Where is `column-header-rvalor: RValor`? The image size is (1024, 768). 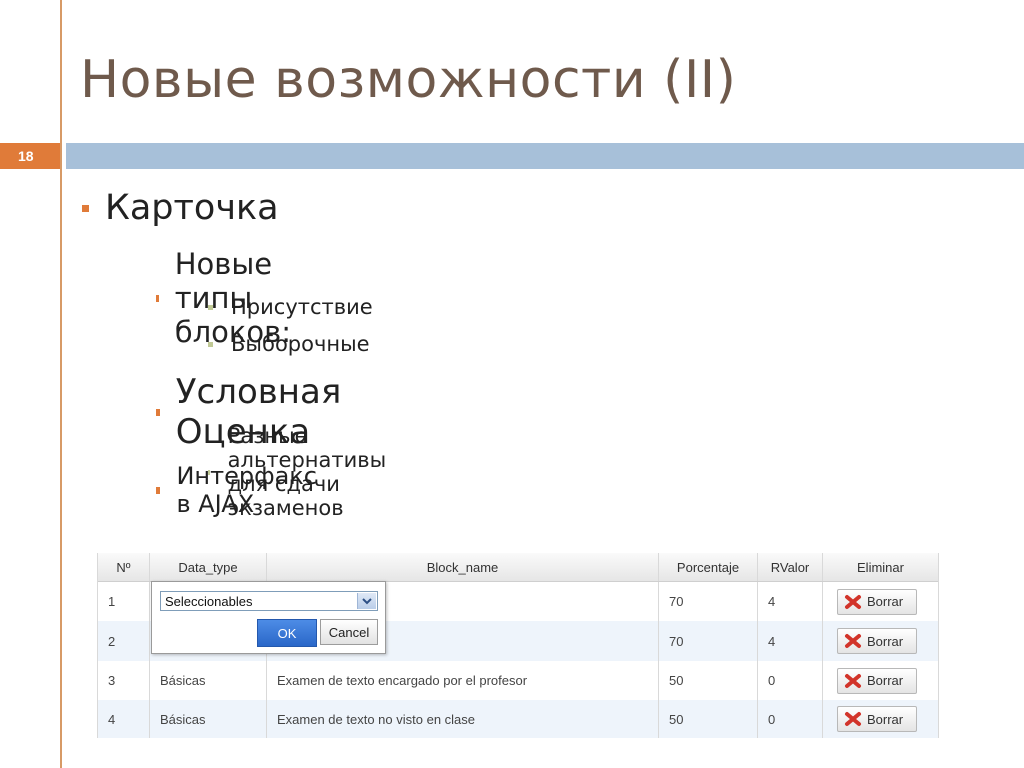 column-header-rvalor: RValor is located at coordinates (790, 567).